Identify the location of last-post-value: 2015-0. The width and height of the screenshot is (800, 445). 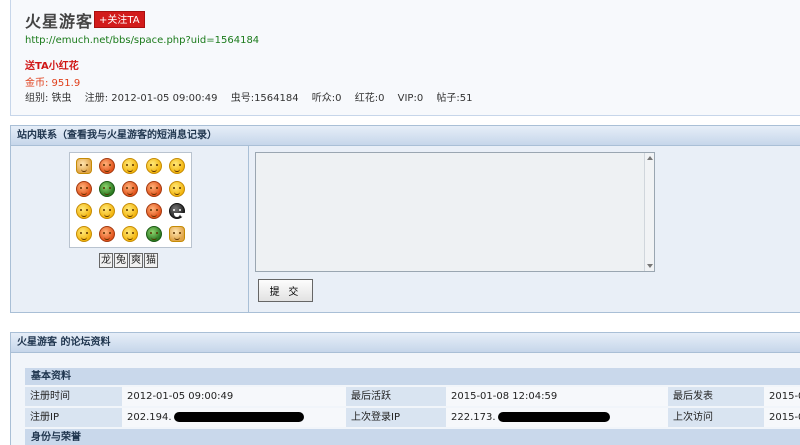
(782, 396).